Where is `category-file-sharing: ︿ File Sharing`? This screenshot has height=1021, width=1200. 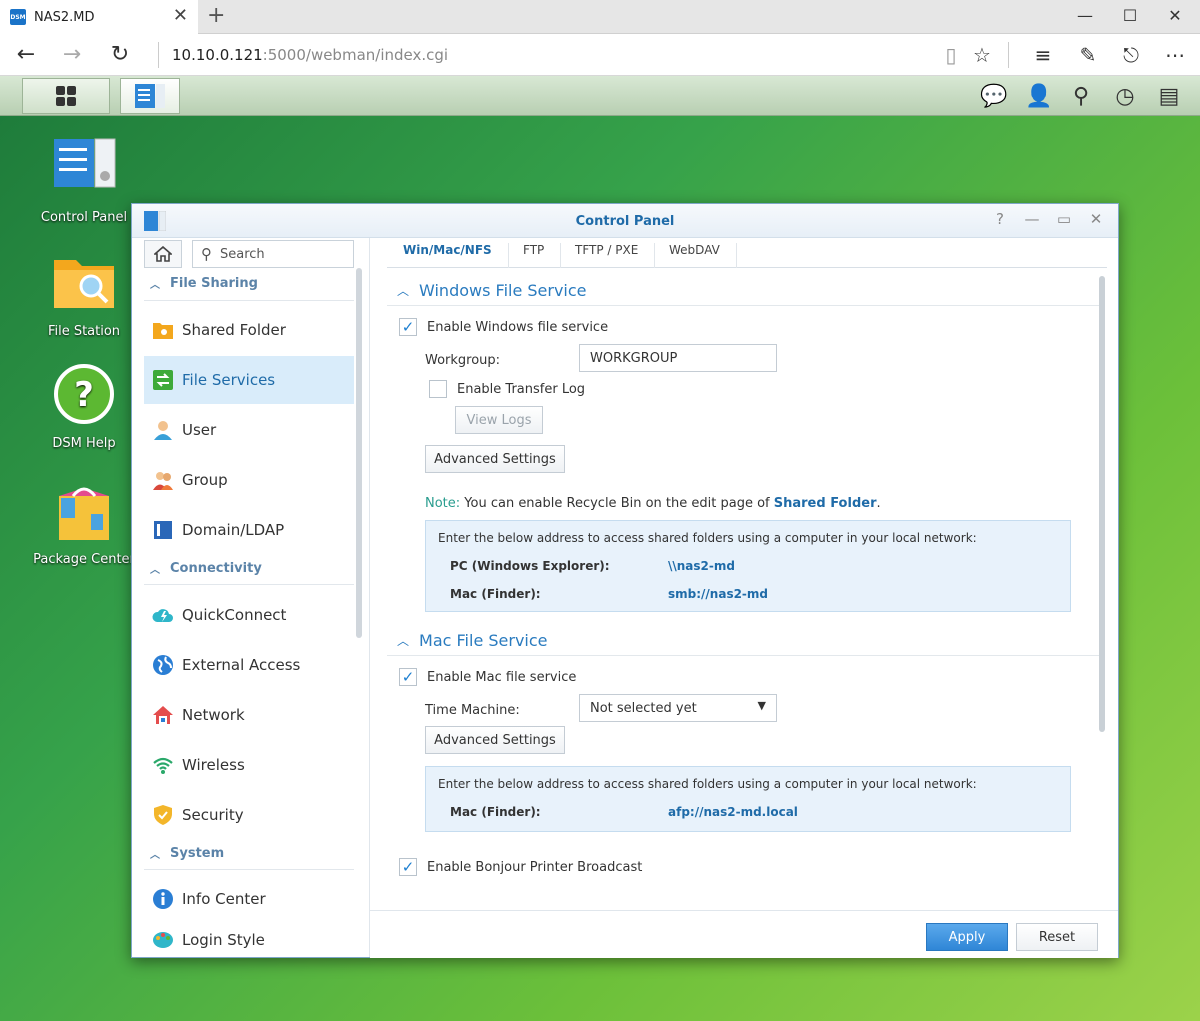 category-file-sharing: ︿ File Sharing is located at coordinates (204, 283).